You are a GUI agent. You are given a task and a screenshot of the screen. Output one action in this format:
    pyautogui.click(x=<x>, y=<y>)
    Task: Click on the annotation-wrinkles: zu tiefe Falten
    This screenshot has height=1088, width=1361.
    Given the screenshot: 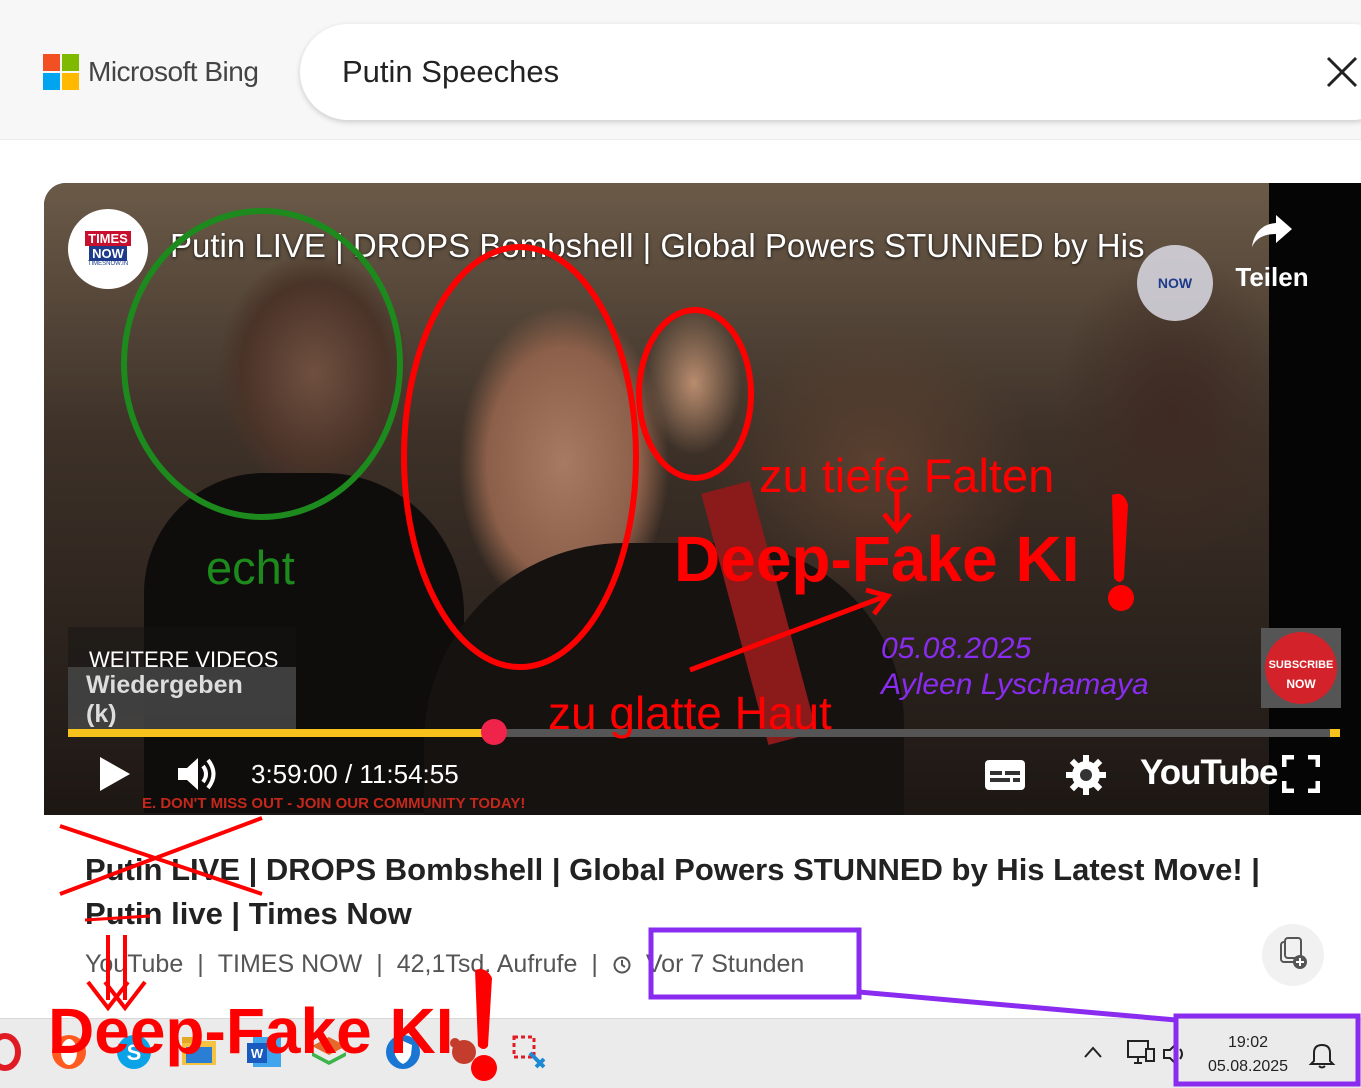 What is the action you would take?
    pyautogui.click(x=907, y=475)
    